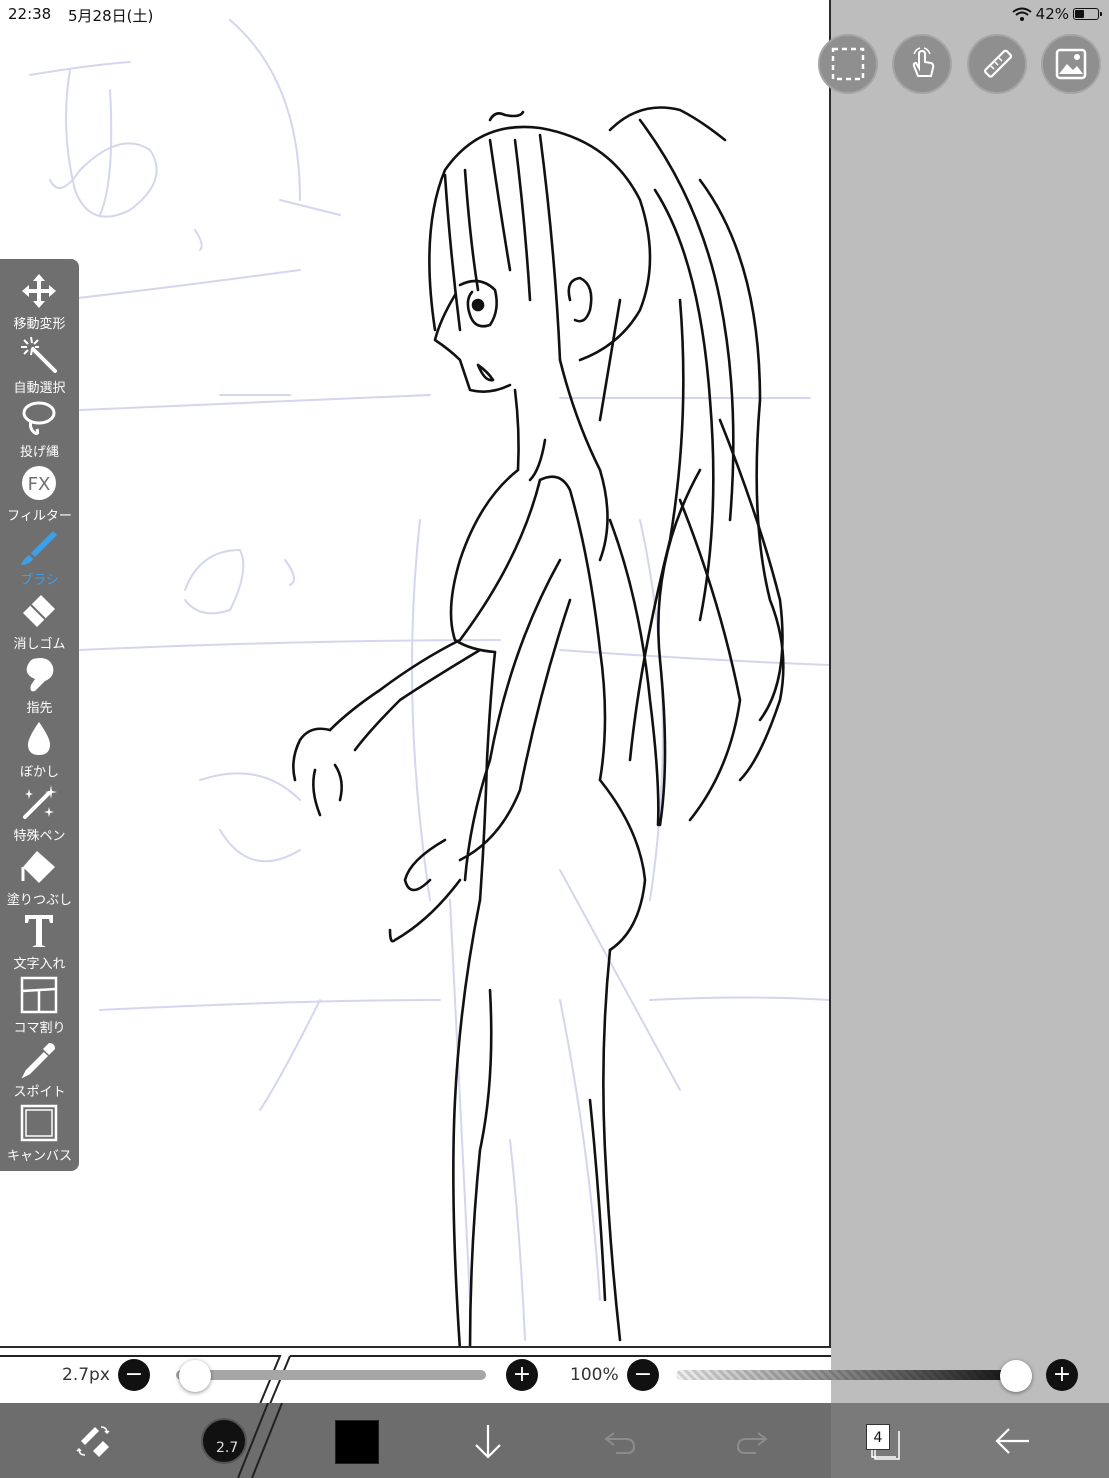 The height and width of the screenshot is (1478, 1109). I want to click on tool-label: 消しゴム, so click(39, 644).